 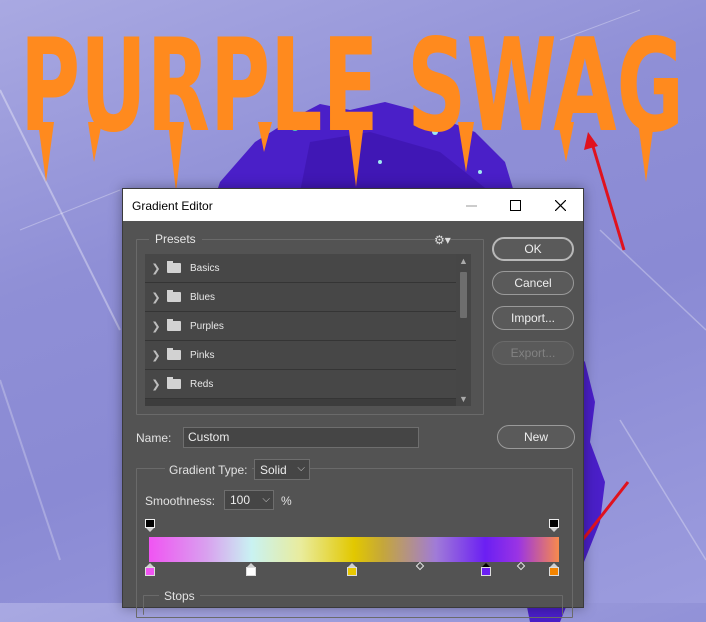 What do you see at coordinates (308, 384) in the screenshot?
I see `preset-folder-reds: ❯ Reds` at bounding box center [308, 384].